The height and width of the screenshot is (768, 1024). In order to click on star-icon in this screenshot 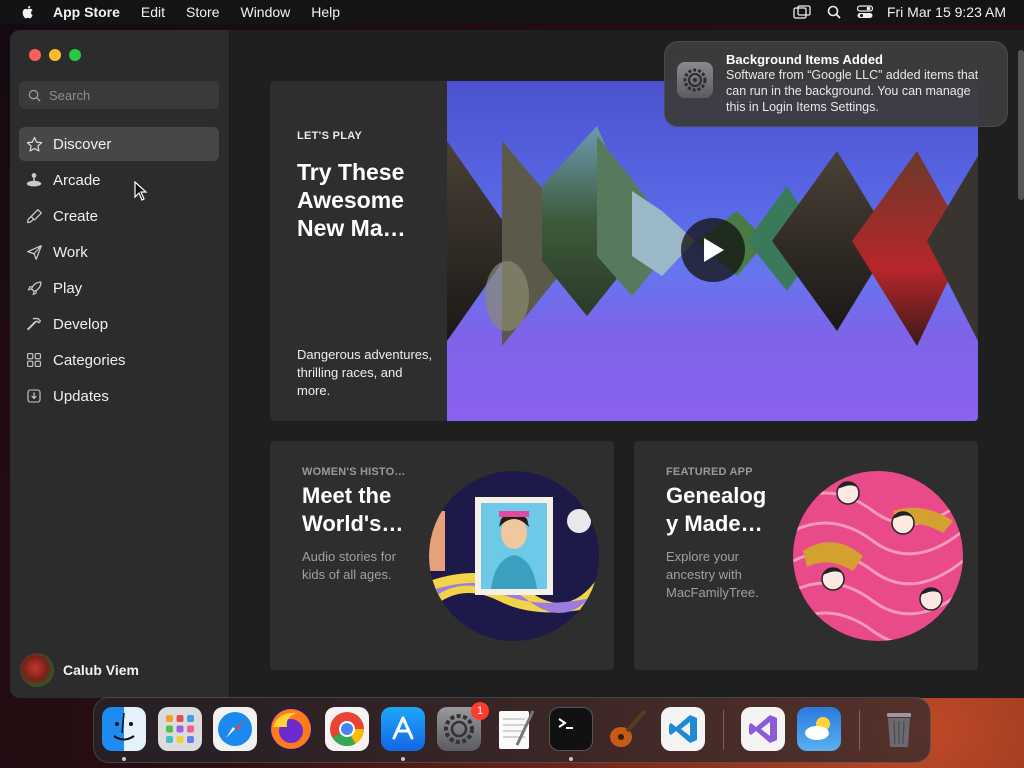, I will do `click(34, 144)`.